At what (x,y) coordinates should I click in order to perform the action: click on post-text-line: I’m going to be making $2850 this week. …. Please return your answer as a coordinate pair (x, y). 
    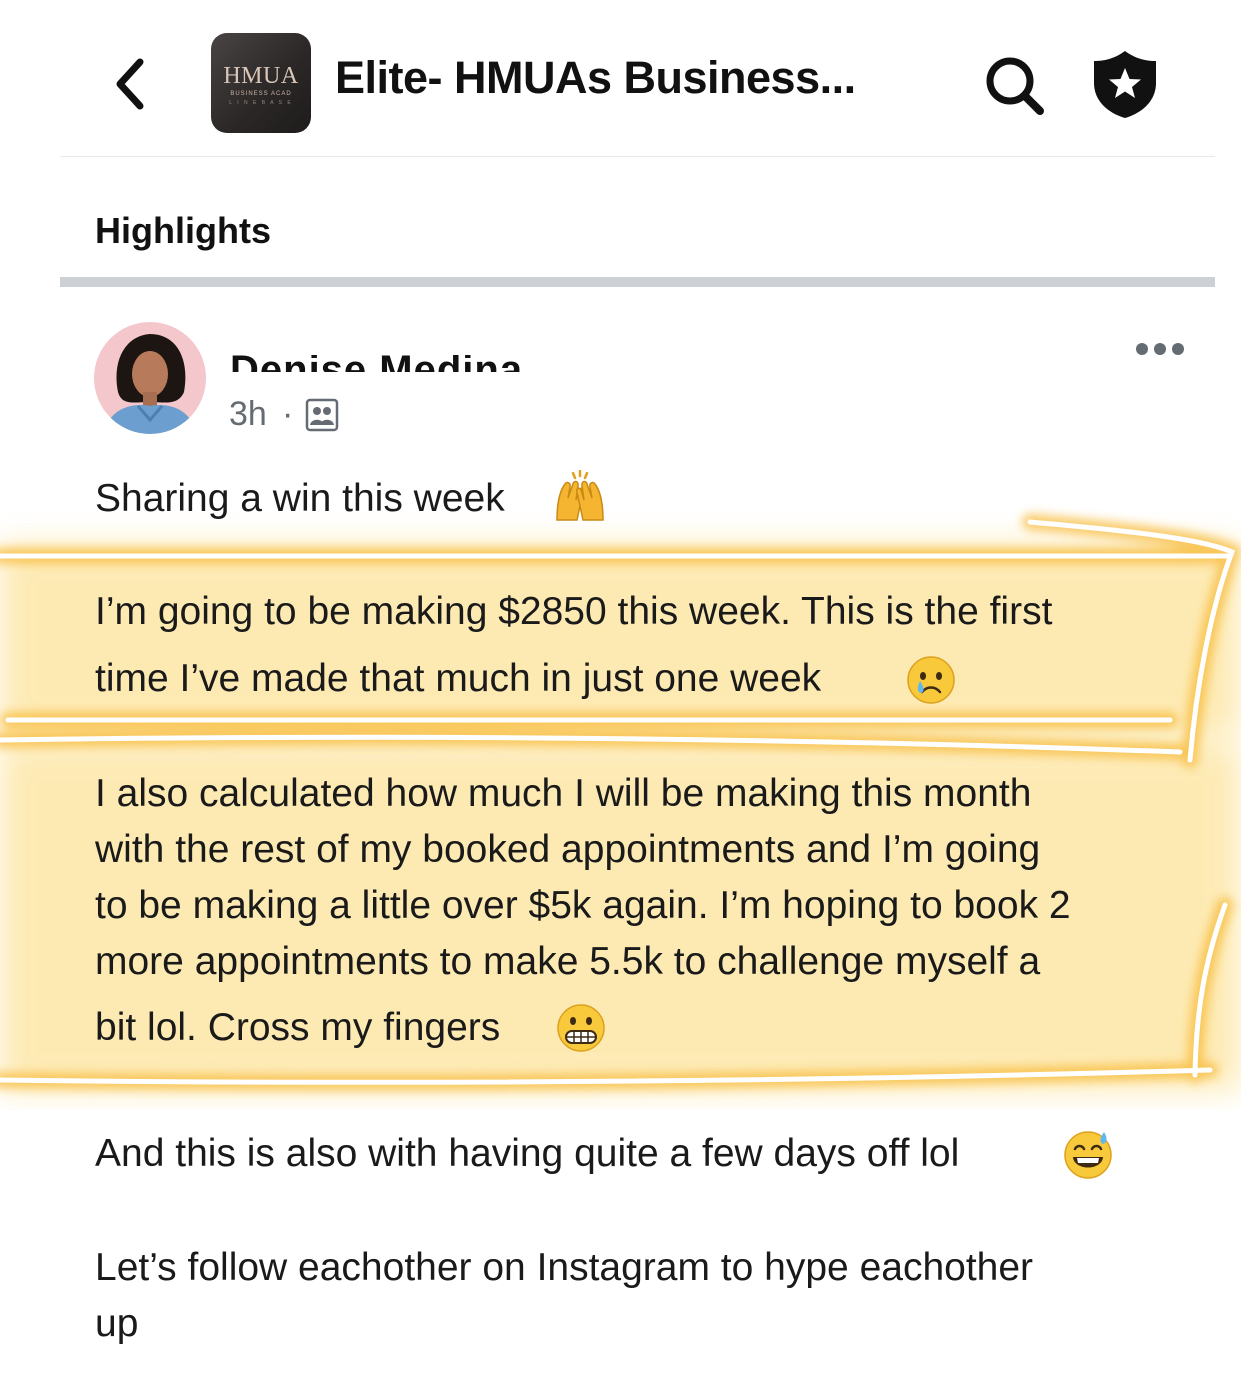
    Looking at the image, I should click on (574, 611).